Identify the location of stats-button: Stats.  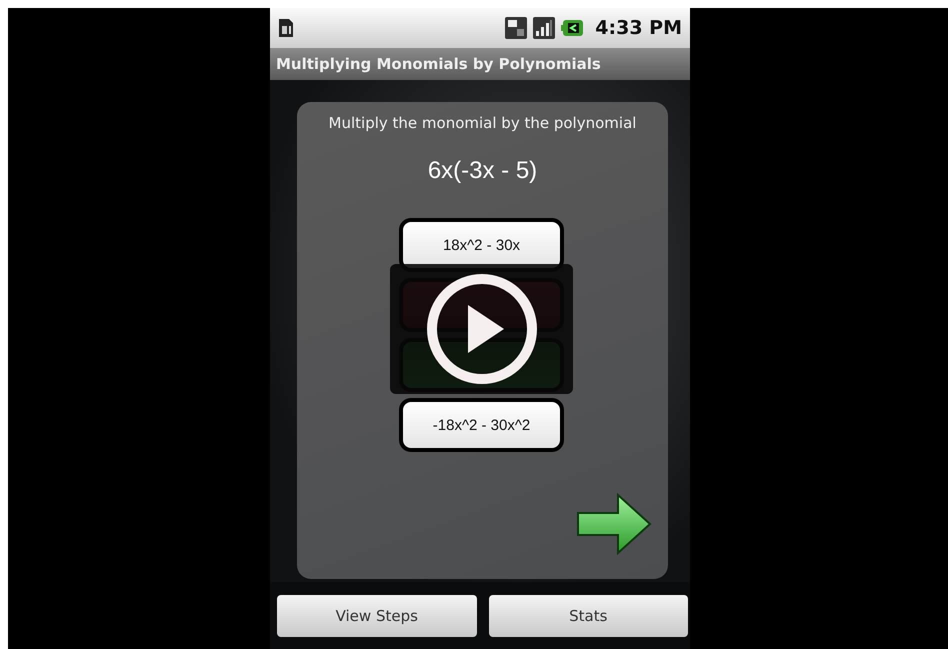
(588, 616).